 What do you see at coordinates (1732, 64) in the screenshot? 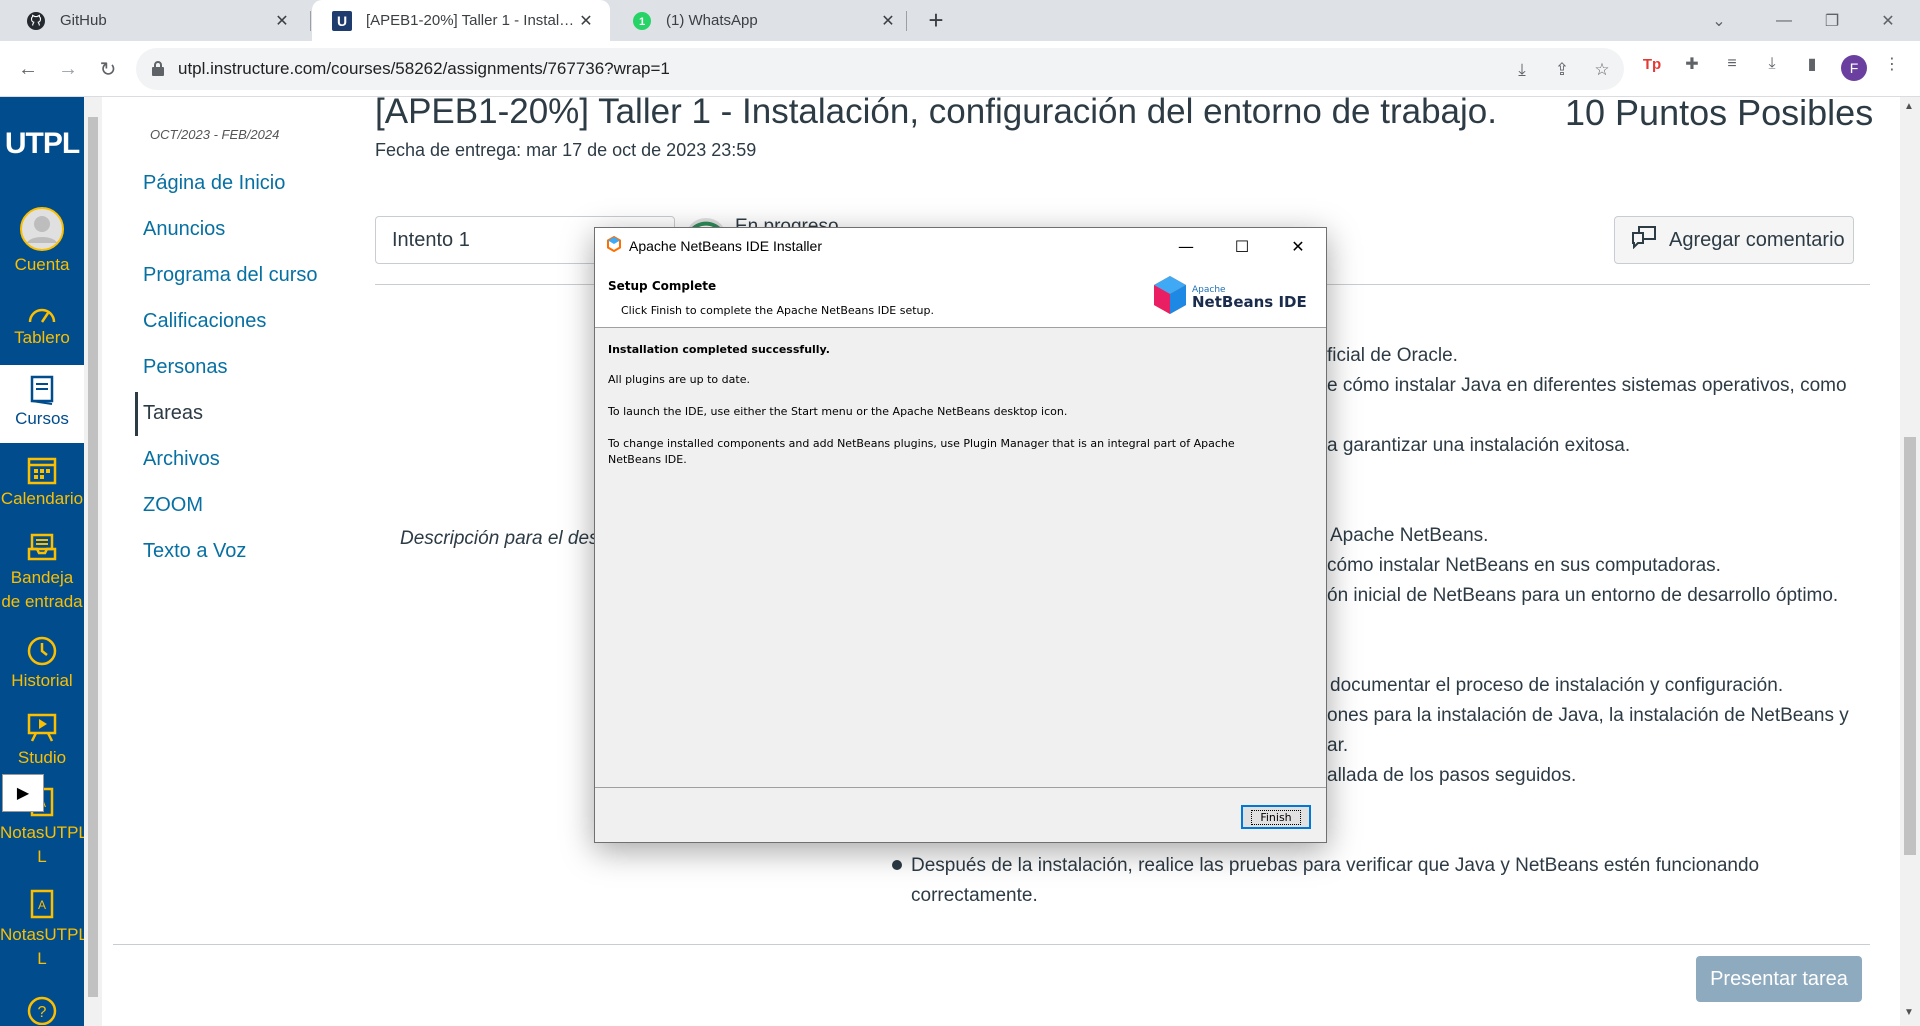
I see `media-queue-icon: ≡` at bounding box center [1732, 64].